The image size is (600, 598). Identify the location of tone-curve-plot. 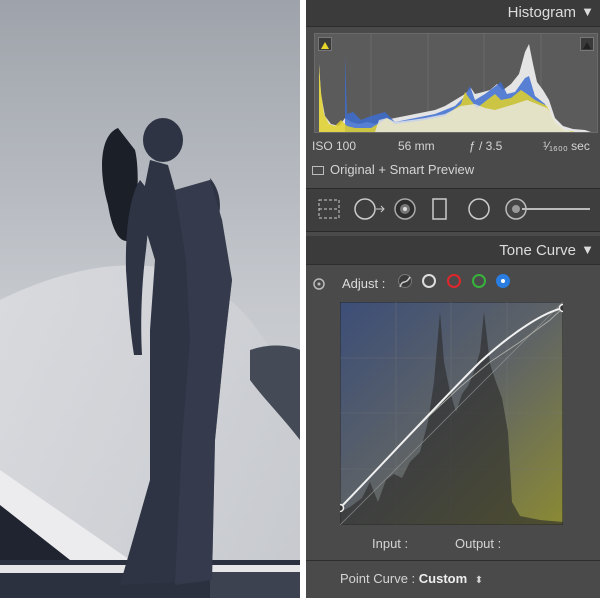
(451, 413).